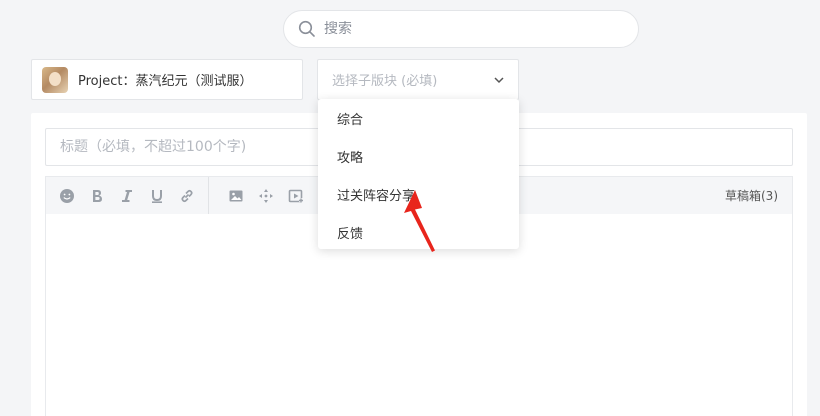  What do you see at coordinates (418, 156) in the screenshot?
I see `dropdown-item-guides: 攻略` at bounding box center [418, 156].